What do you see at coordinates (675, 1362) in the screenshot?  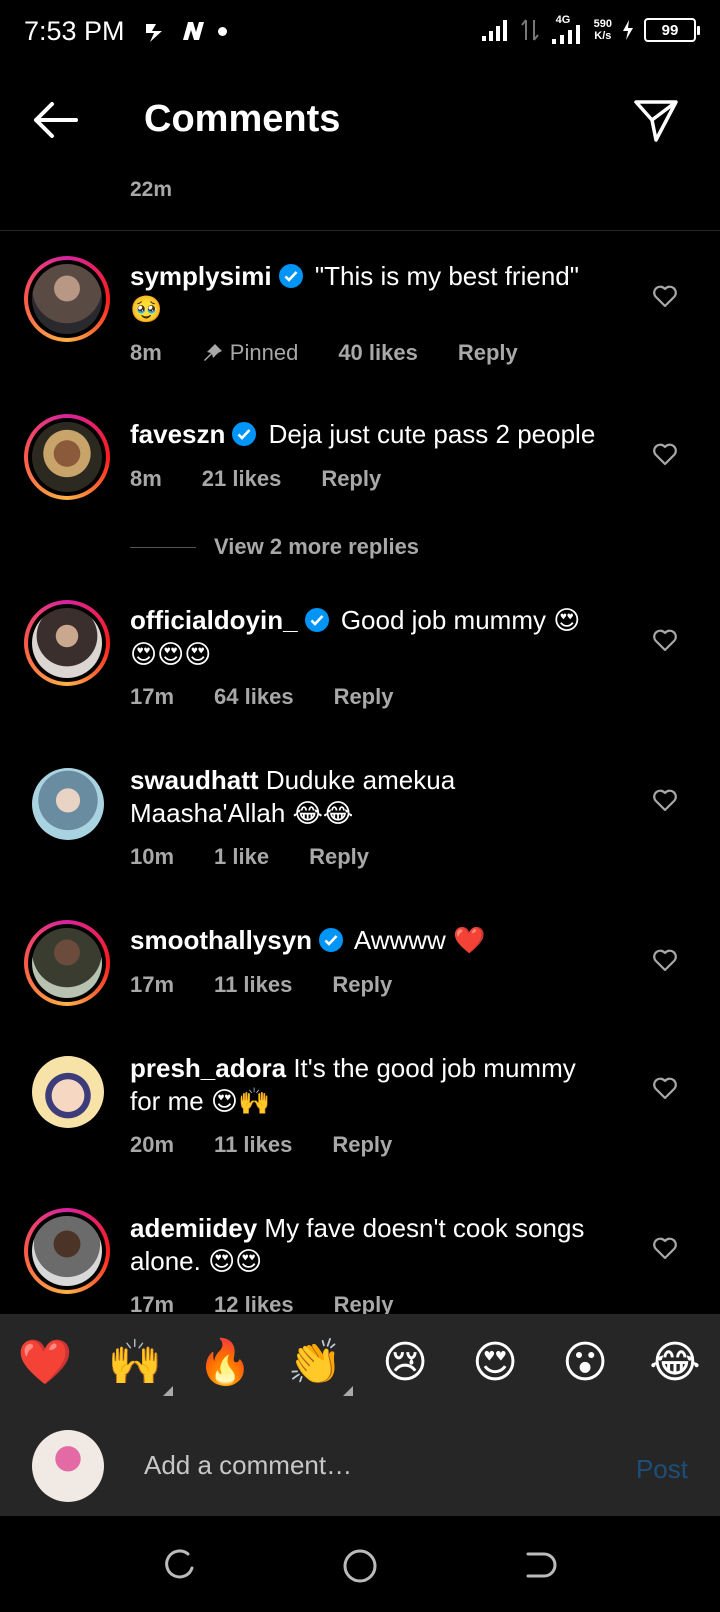 I see `emoji-laughing-button: 😂` at bounding box center [675, 1362].